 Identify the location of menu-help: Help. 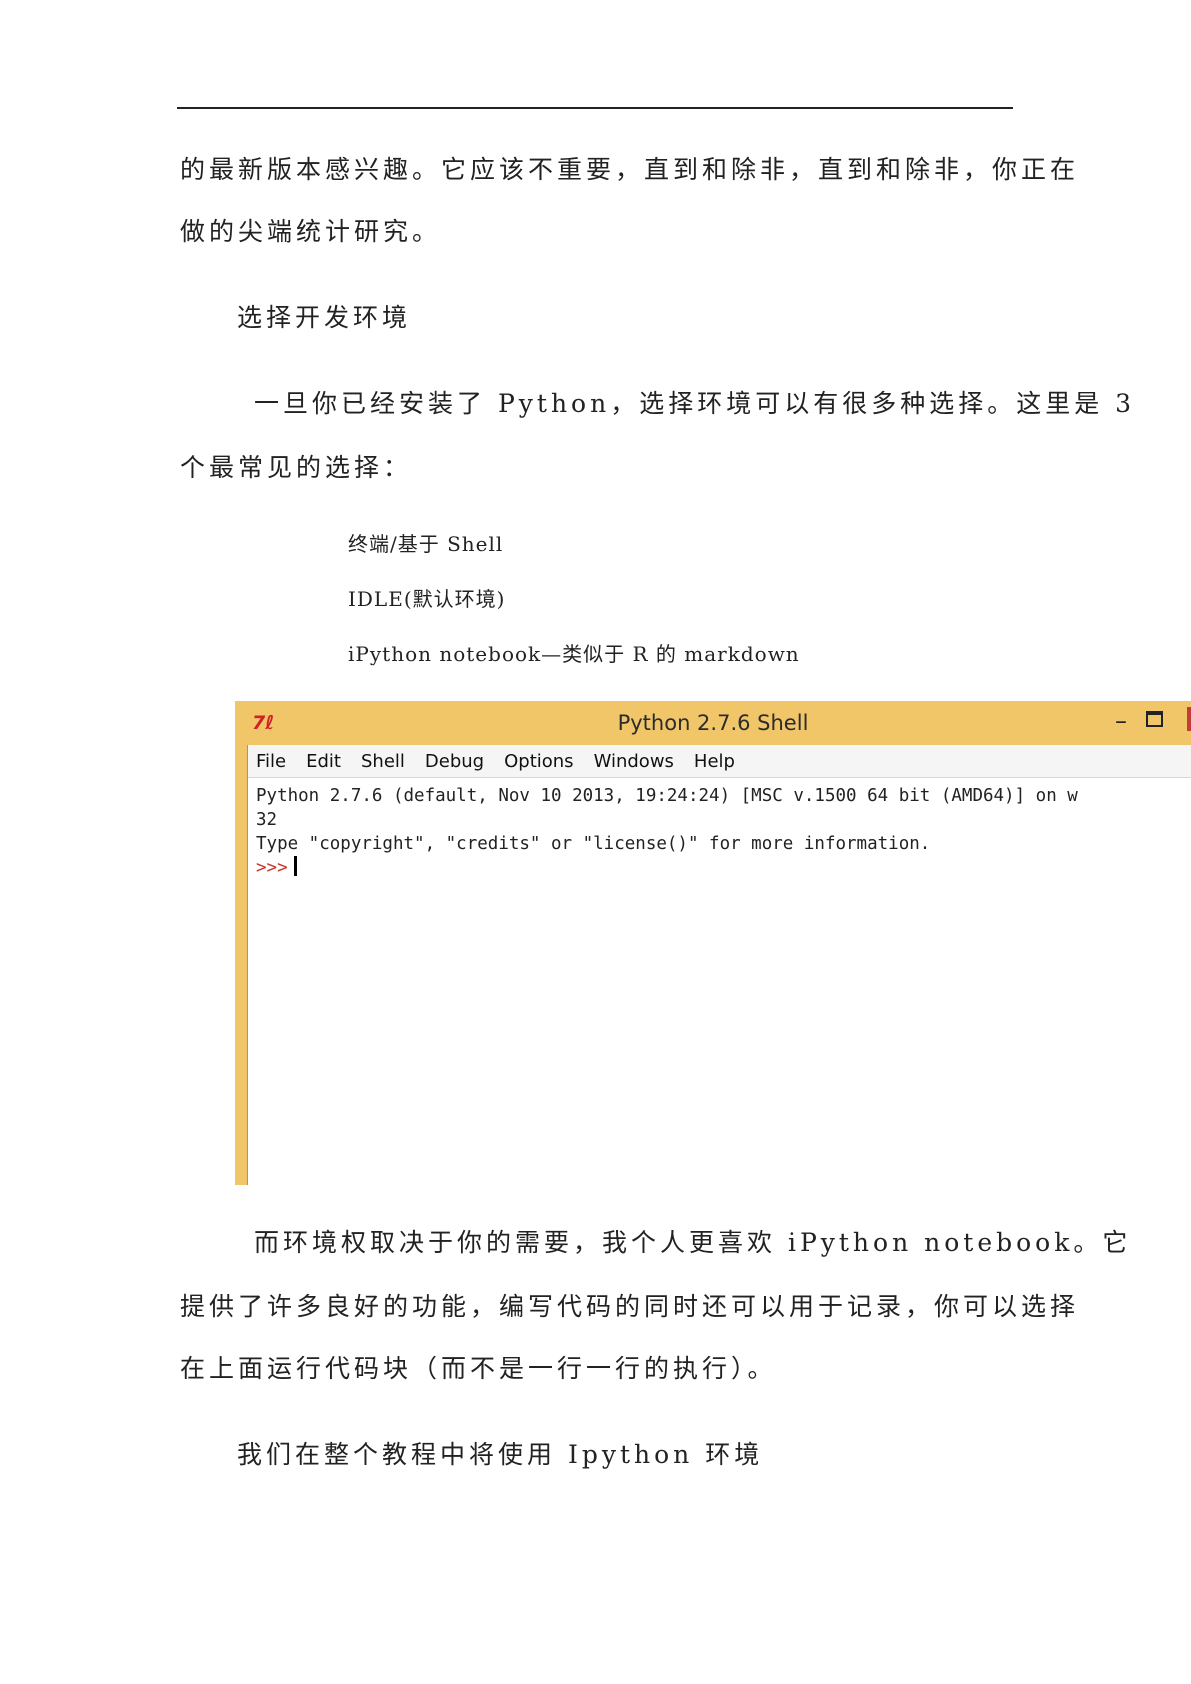
(714, 761).